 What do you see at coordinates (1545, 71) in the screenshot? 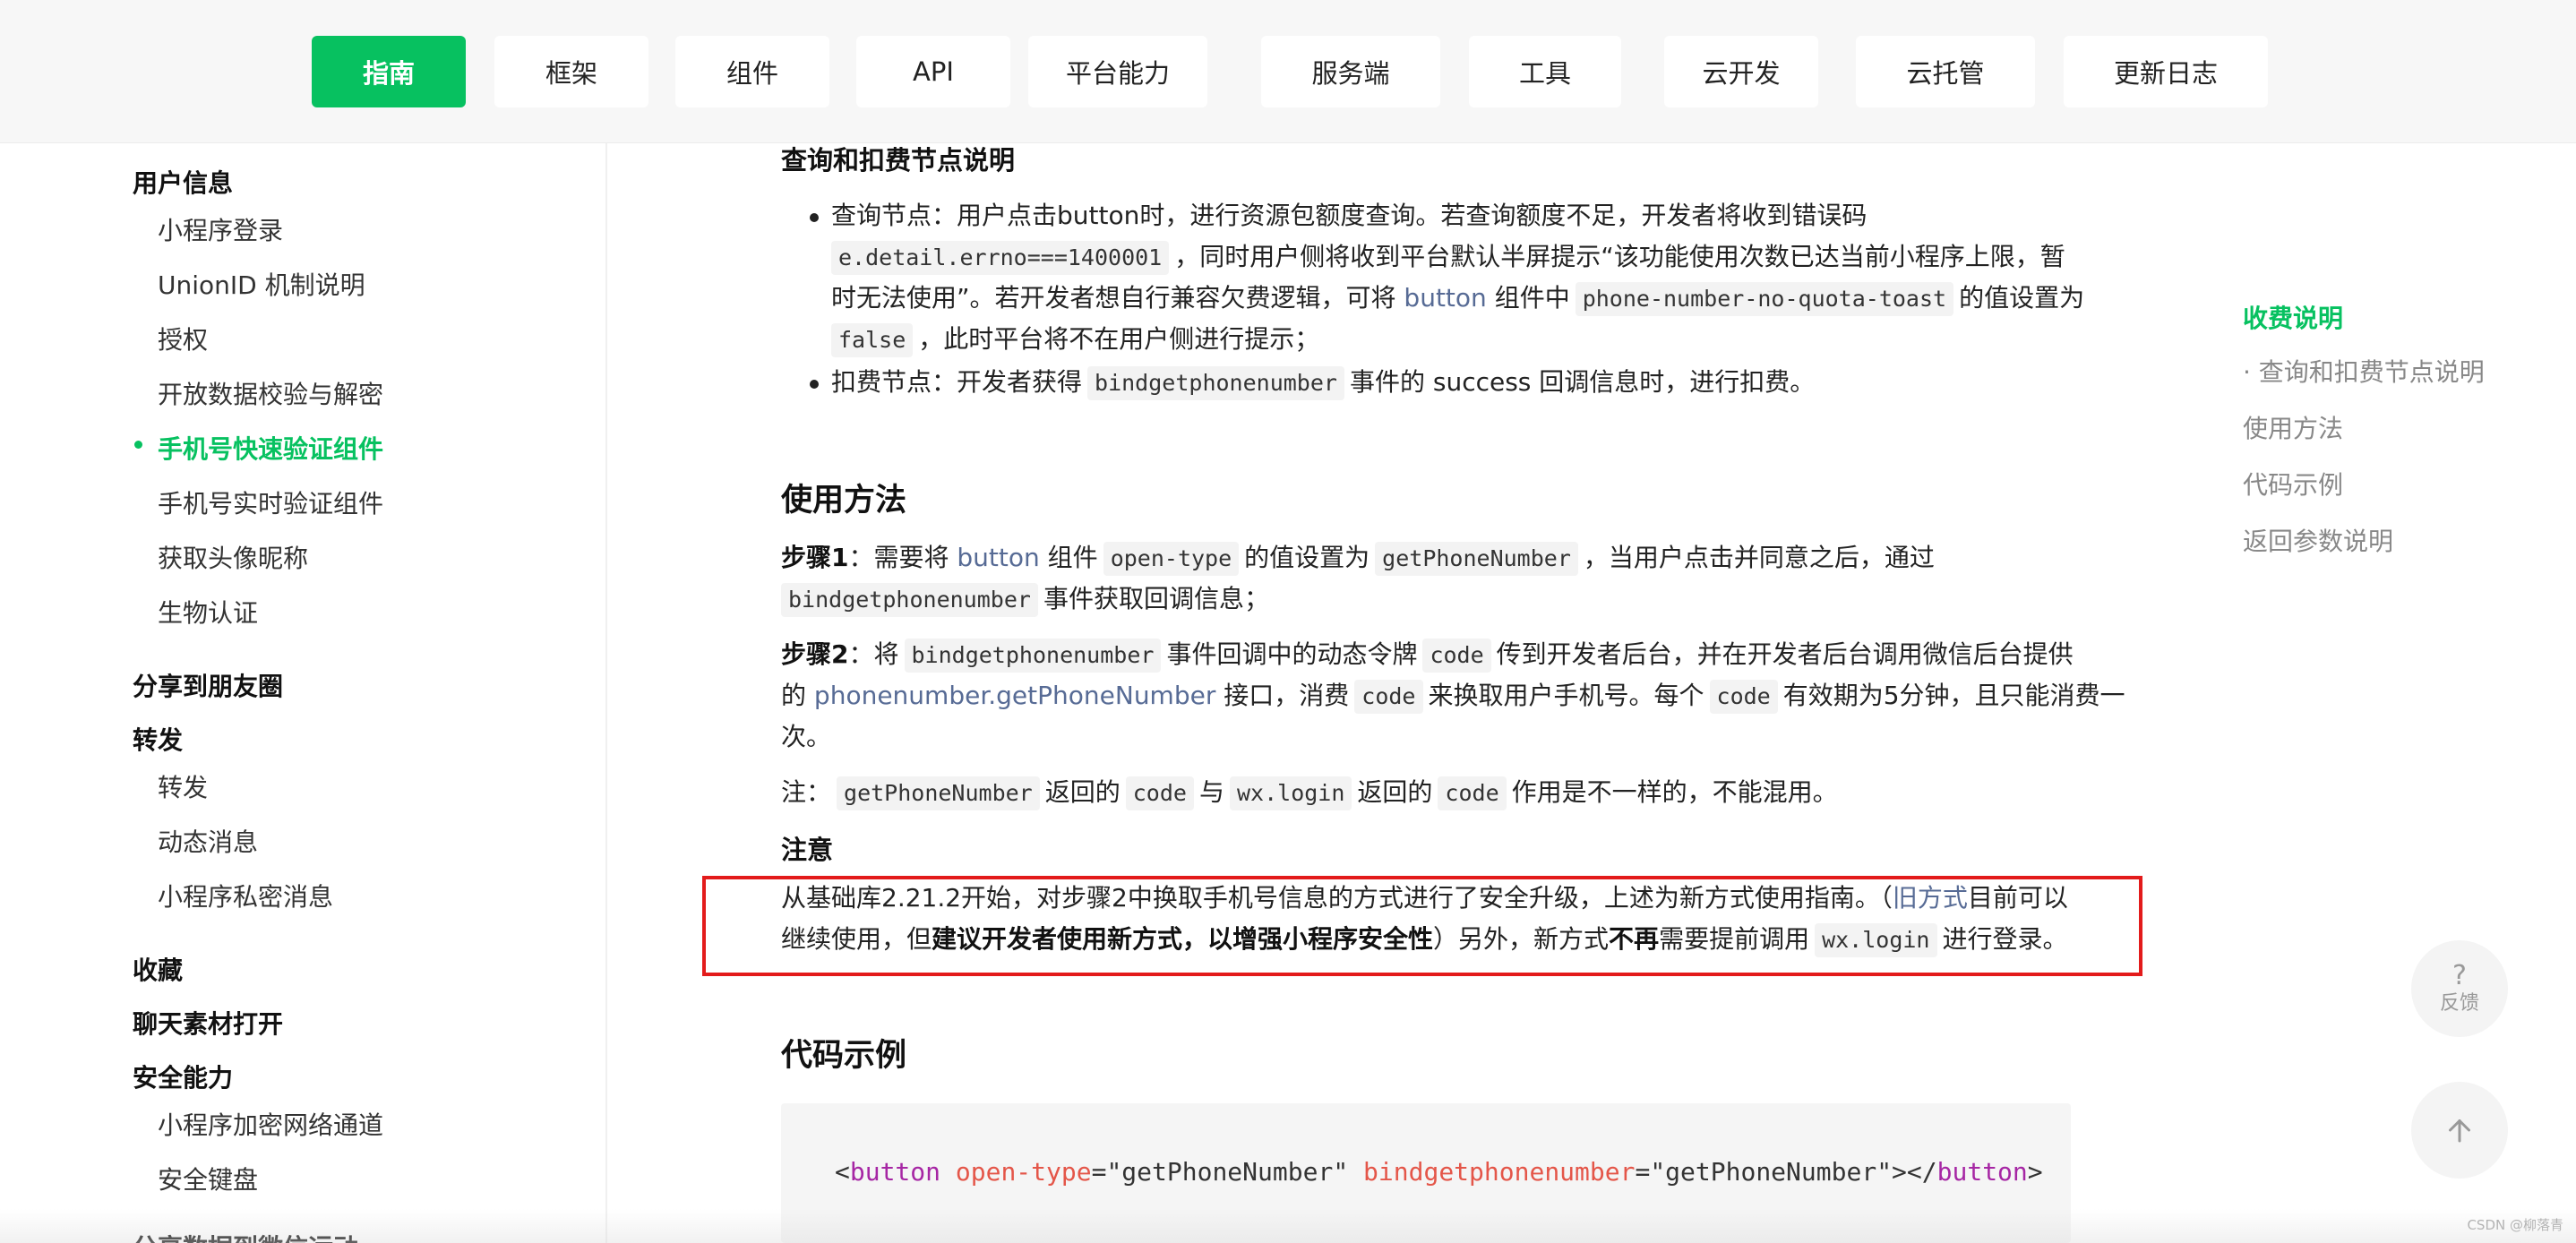
I see `tab-tools: 工具` at bounding box center [1545, 71].